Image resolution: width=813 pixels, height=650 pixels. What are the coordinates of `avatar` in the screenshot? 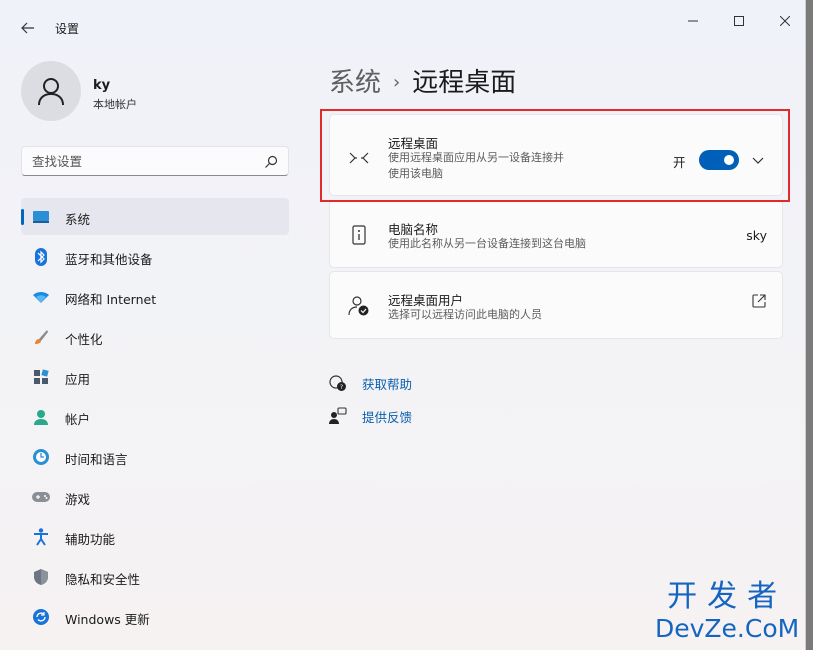 It's located at (51, 91).